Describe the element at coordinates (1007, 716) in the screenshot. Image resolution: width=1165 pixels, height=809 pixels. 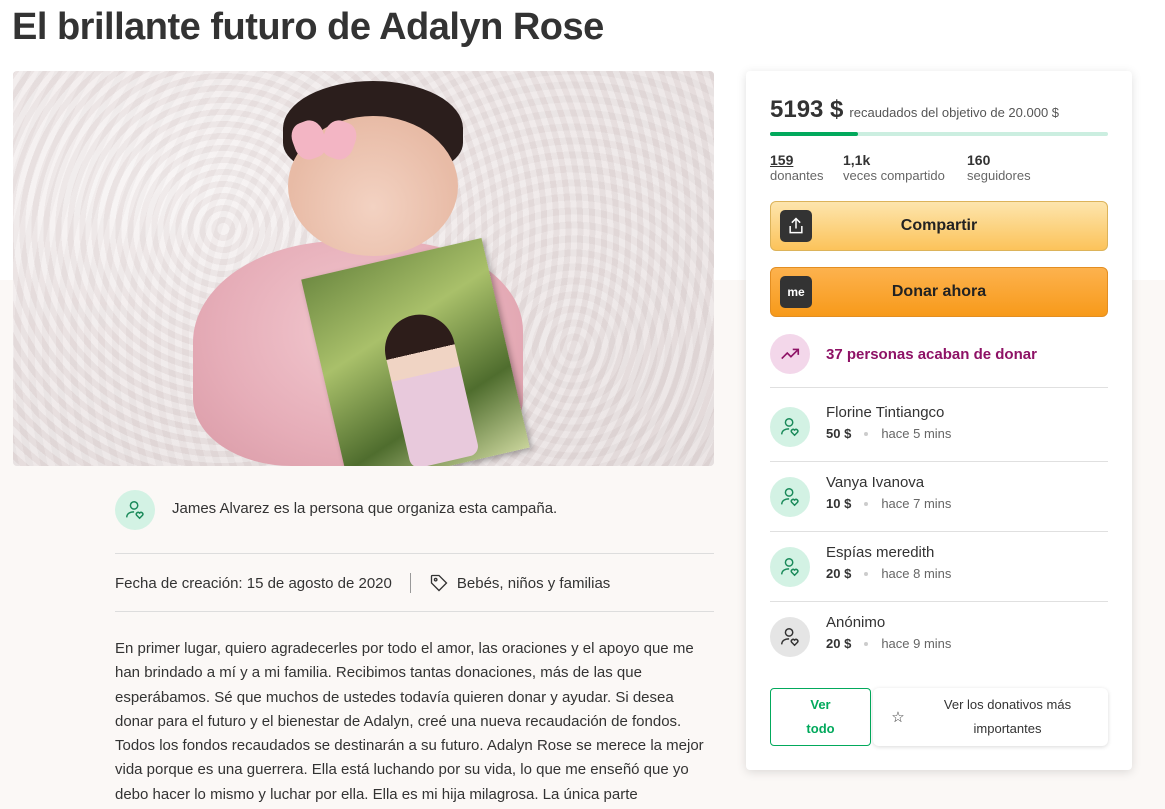
I see `top-donations-label: Ver los donativos más importantes` at that location.